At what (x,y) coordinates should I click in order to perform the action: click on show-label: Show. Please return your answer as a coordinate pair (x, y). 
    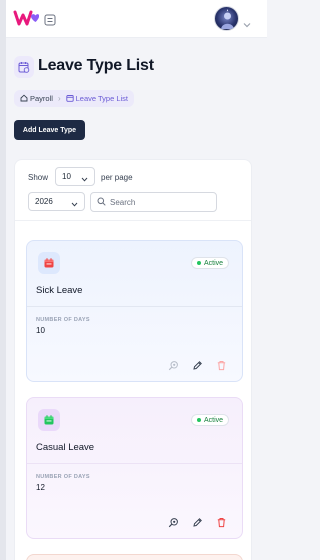
    Looking at the image, I should click on (38, 177).